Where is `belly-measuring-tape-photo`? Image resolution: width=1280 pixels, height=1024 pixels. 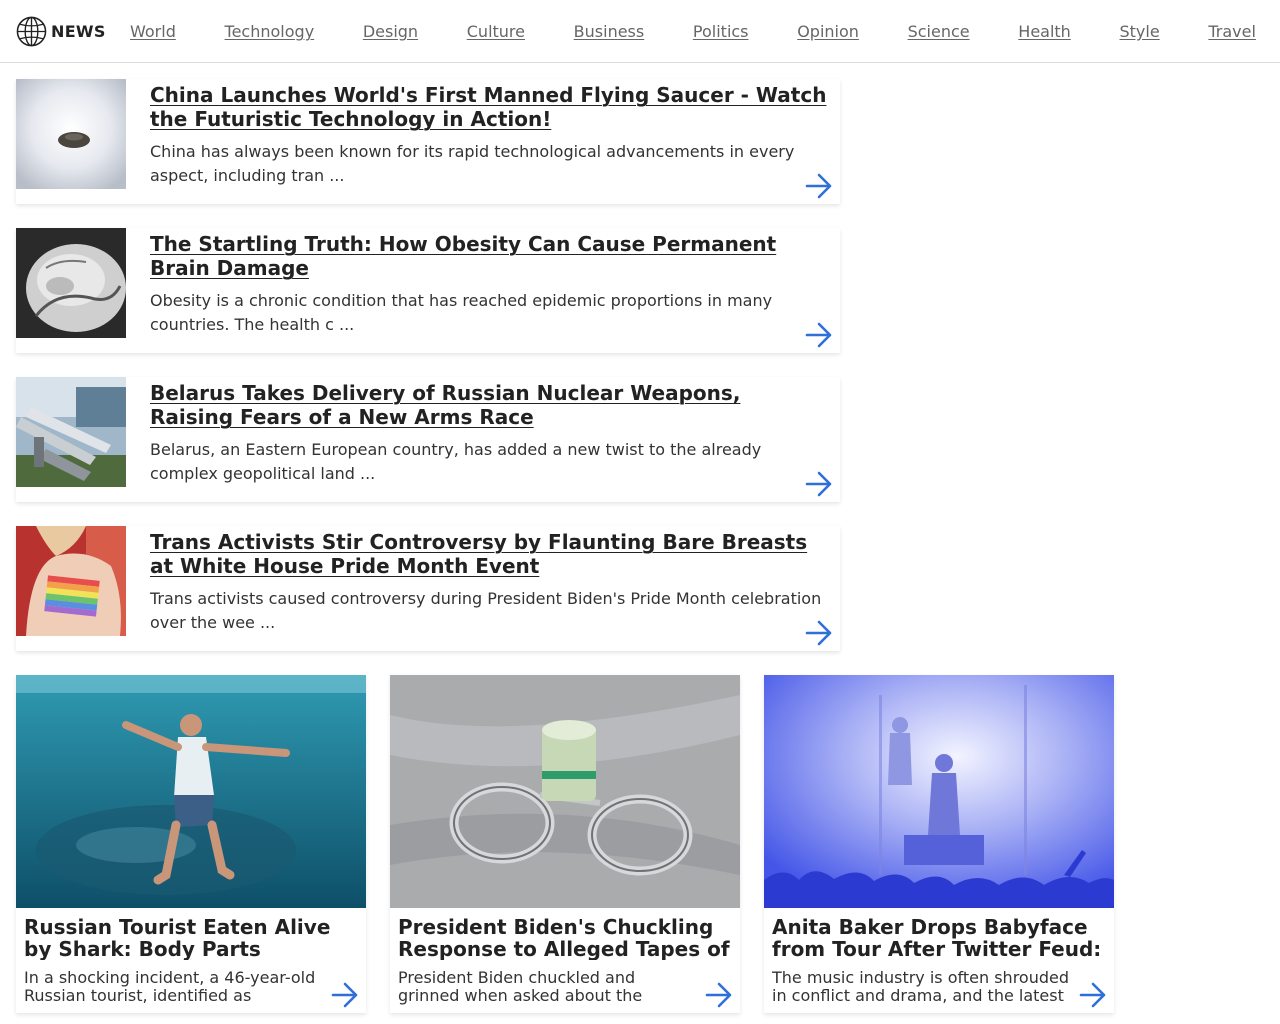
belly-measuring-tape-photo is located at coordinates (71, 283).